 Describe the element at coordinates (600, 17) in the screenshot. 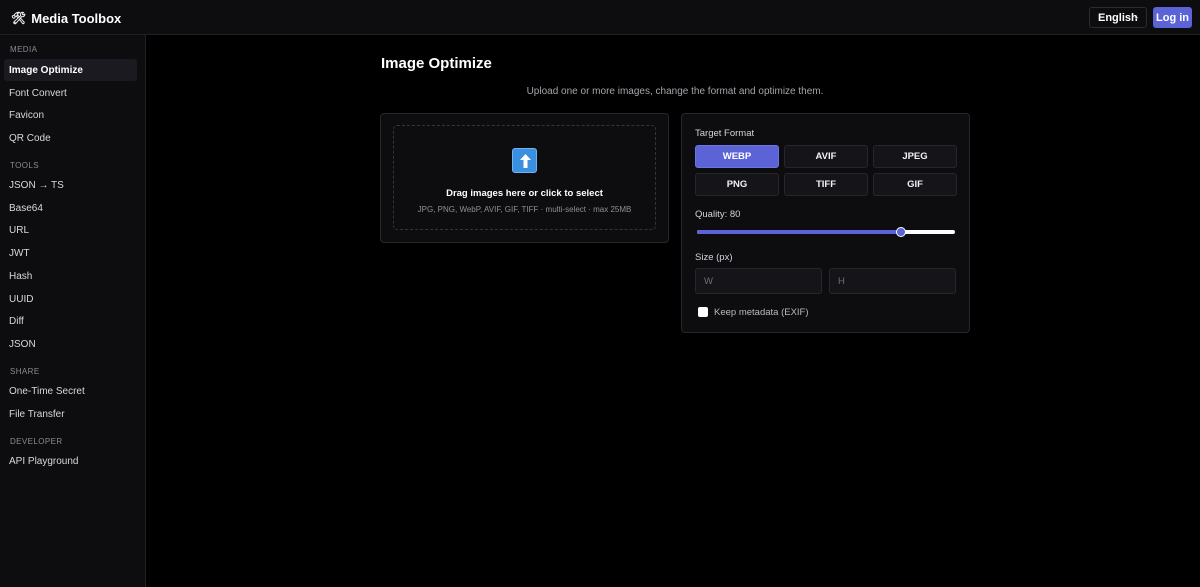

I see `top-bar: 🛠 Media Toolbox English ⌄ Log in` at that location.